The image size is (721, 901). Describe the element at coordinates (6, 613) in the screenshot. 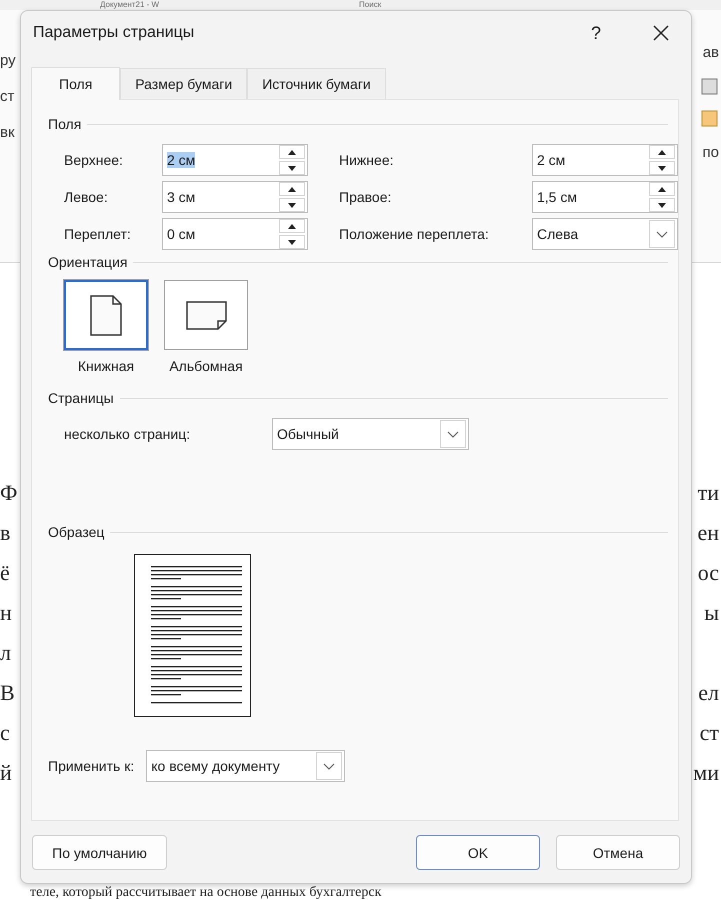

I see `document-text: н` at that location.